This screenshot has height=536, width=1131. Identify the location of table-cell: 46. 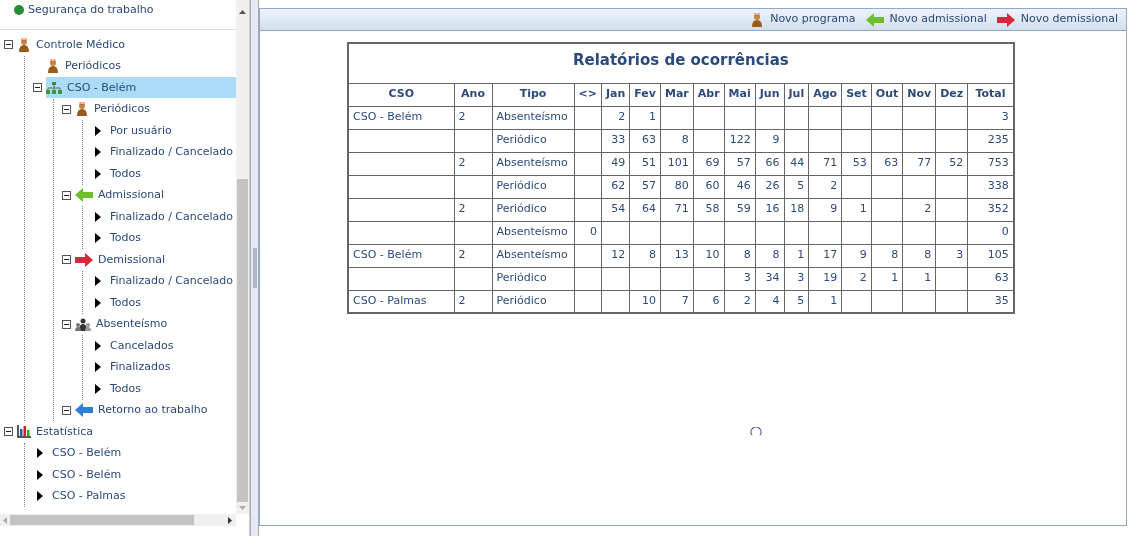
(743, 186).